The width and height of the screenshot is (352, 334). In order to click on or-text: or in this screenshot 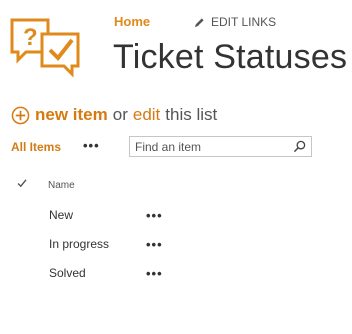, I will do `click(120, 114)`.